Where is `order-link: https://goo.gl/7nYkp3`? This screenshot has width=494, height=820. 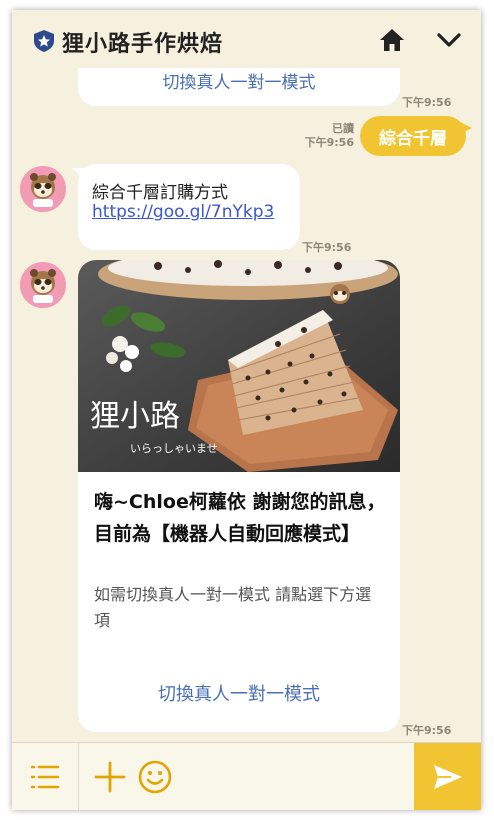
order-link: https://goo.gl/7nYkp3 is located at coordinates (183, 212).